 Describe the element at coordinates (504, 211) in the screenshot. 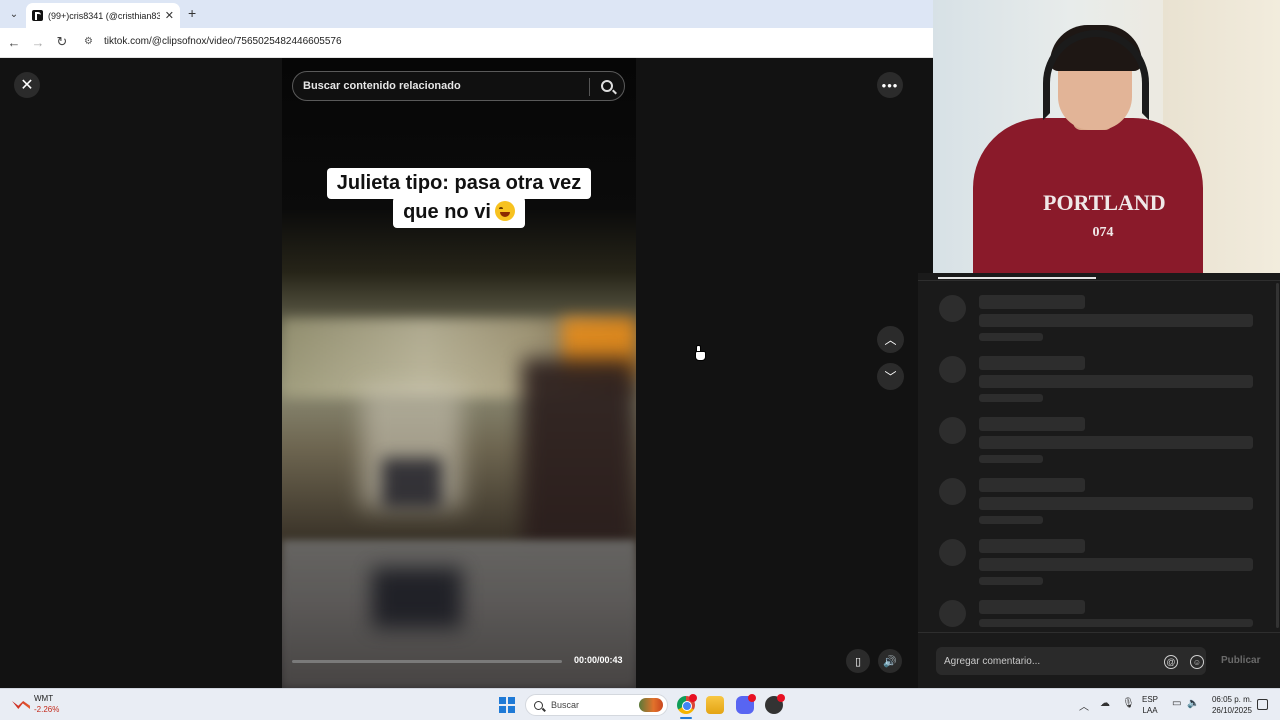

I see `laughing-emoji-icon` at that location.